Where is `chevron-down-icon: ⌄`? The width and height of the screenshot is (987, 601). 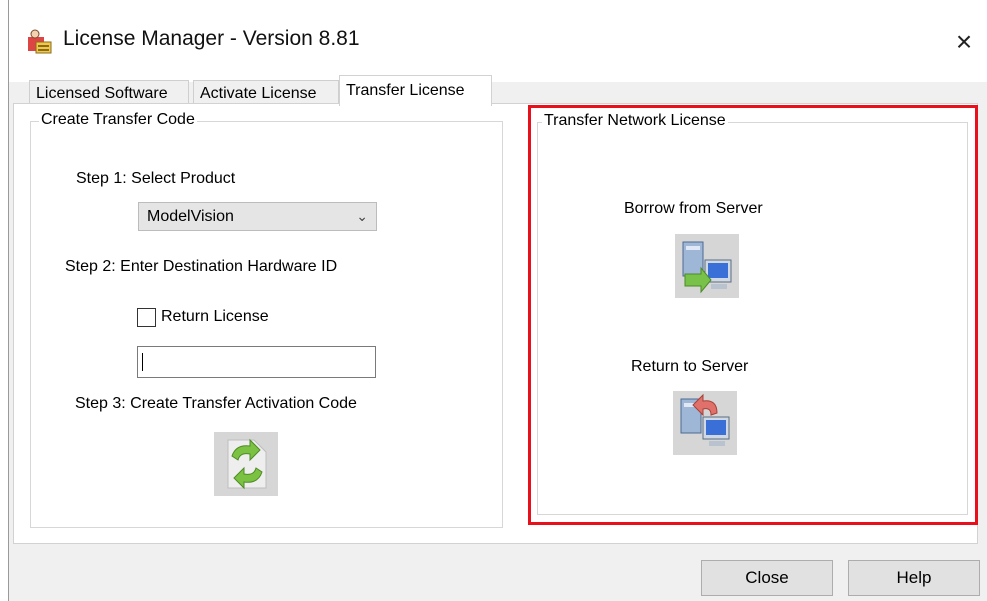 chevron-down-icon: ⌄ is located at coordinates (362, 216).